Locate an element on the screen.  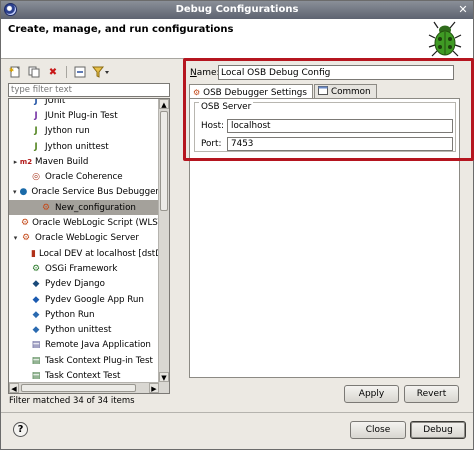
tree-item: ⚙ OSGi Framework is located at coordinates (84, 268).